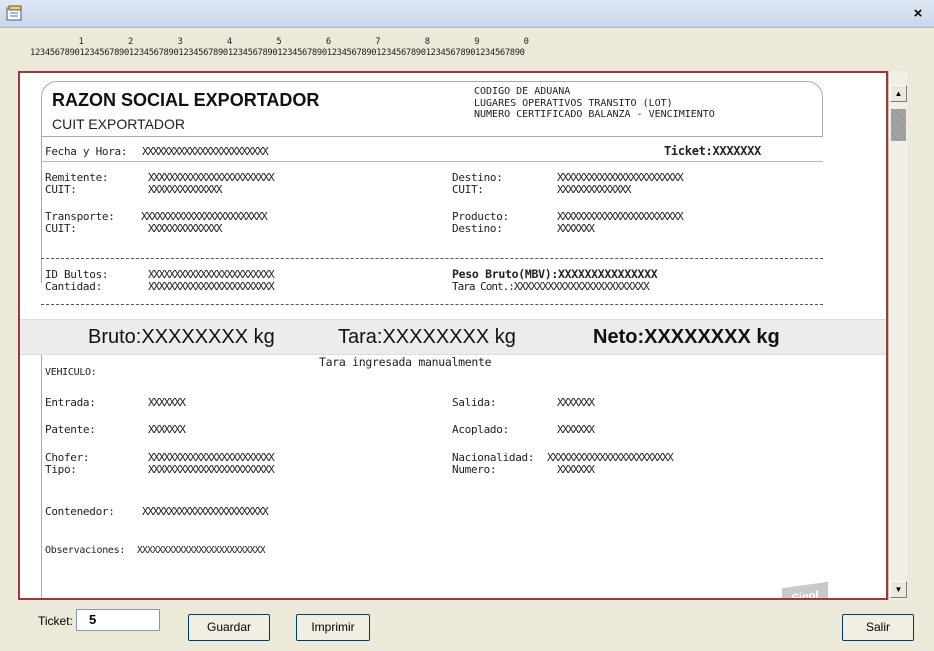 The height and width of the screenshot is (651, 934). Describe the element at coordinates (70, 429) in the screenshot. I see `patente-label: Patente:` at that location.